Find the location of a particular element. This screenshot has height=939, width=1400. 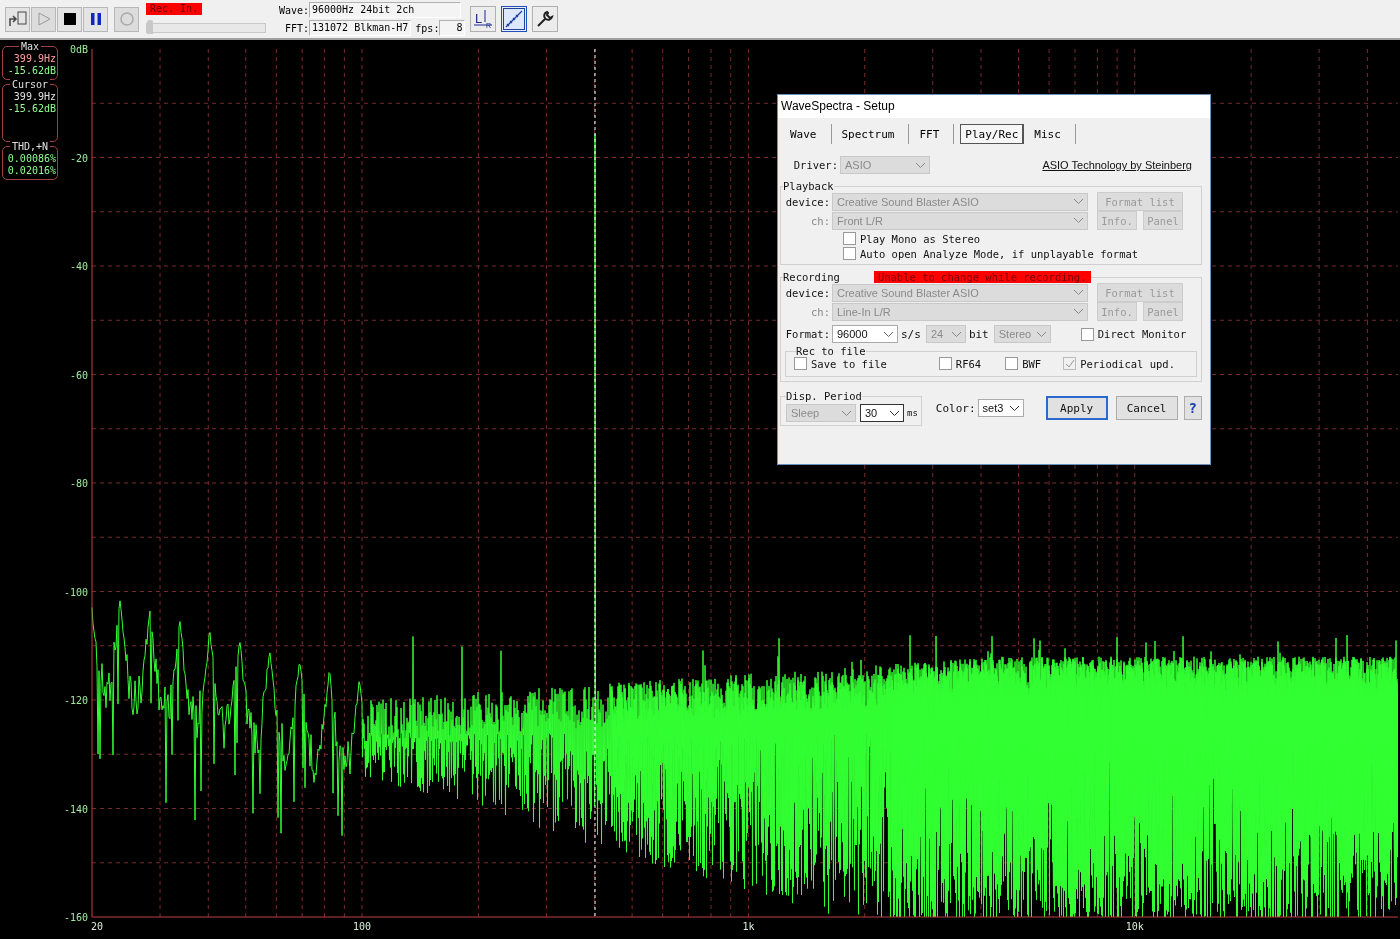

y-axis-label: -120 is located at coordinates (75, 700).